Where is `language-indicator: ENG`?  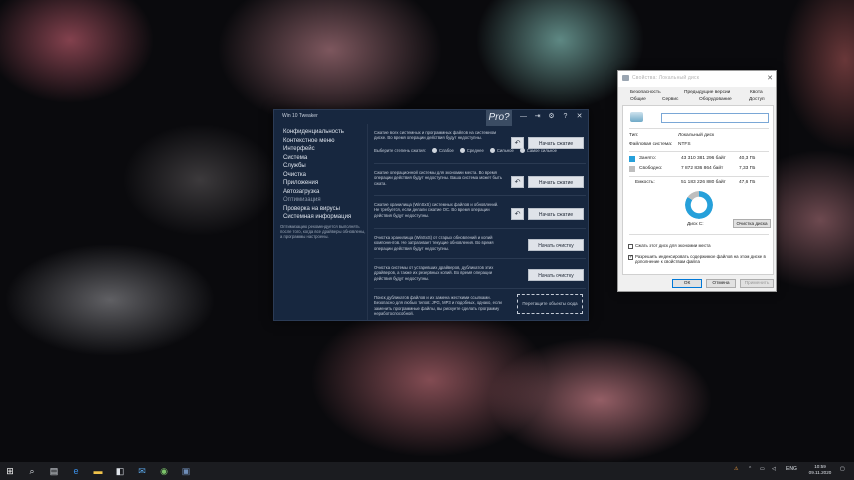
language-indicator: ENG is located at coordinates (791, 469).